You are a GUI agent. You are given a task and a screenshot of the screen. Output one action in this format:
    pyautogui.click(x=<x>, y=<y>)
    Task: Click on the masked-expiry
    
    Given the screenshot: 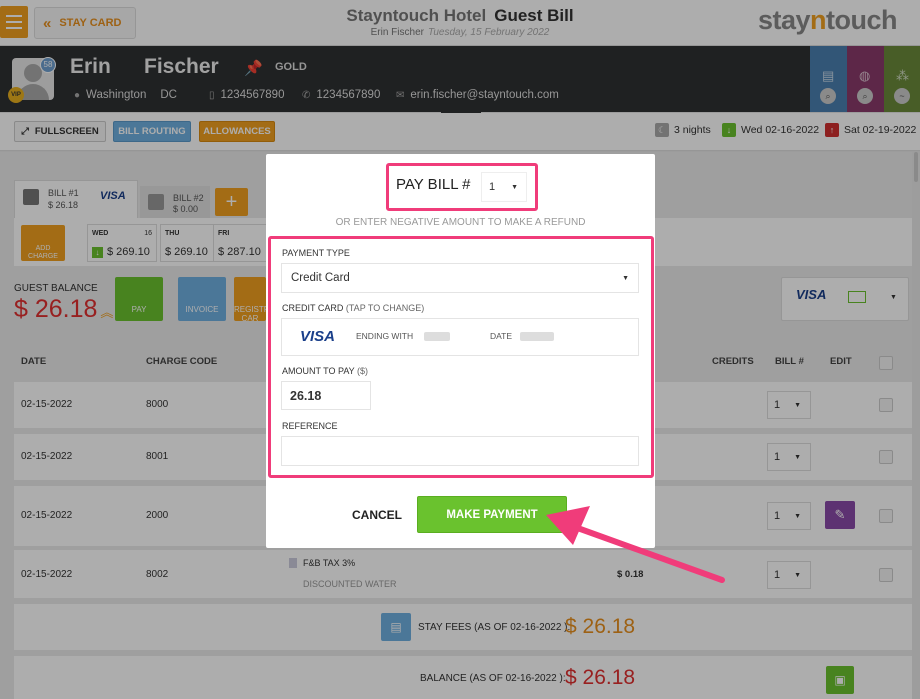 What is the action you would take?
    pyautogui.click(x=537, y=336)
    